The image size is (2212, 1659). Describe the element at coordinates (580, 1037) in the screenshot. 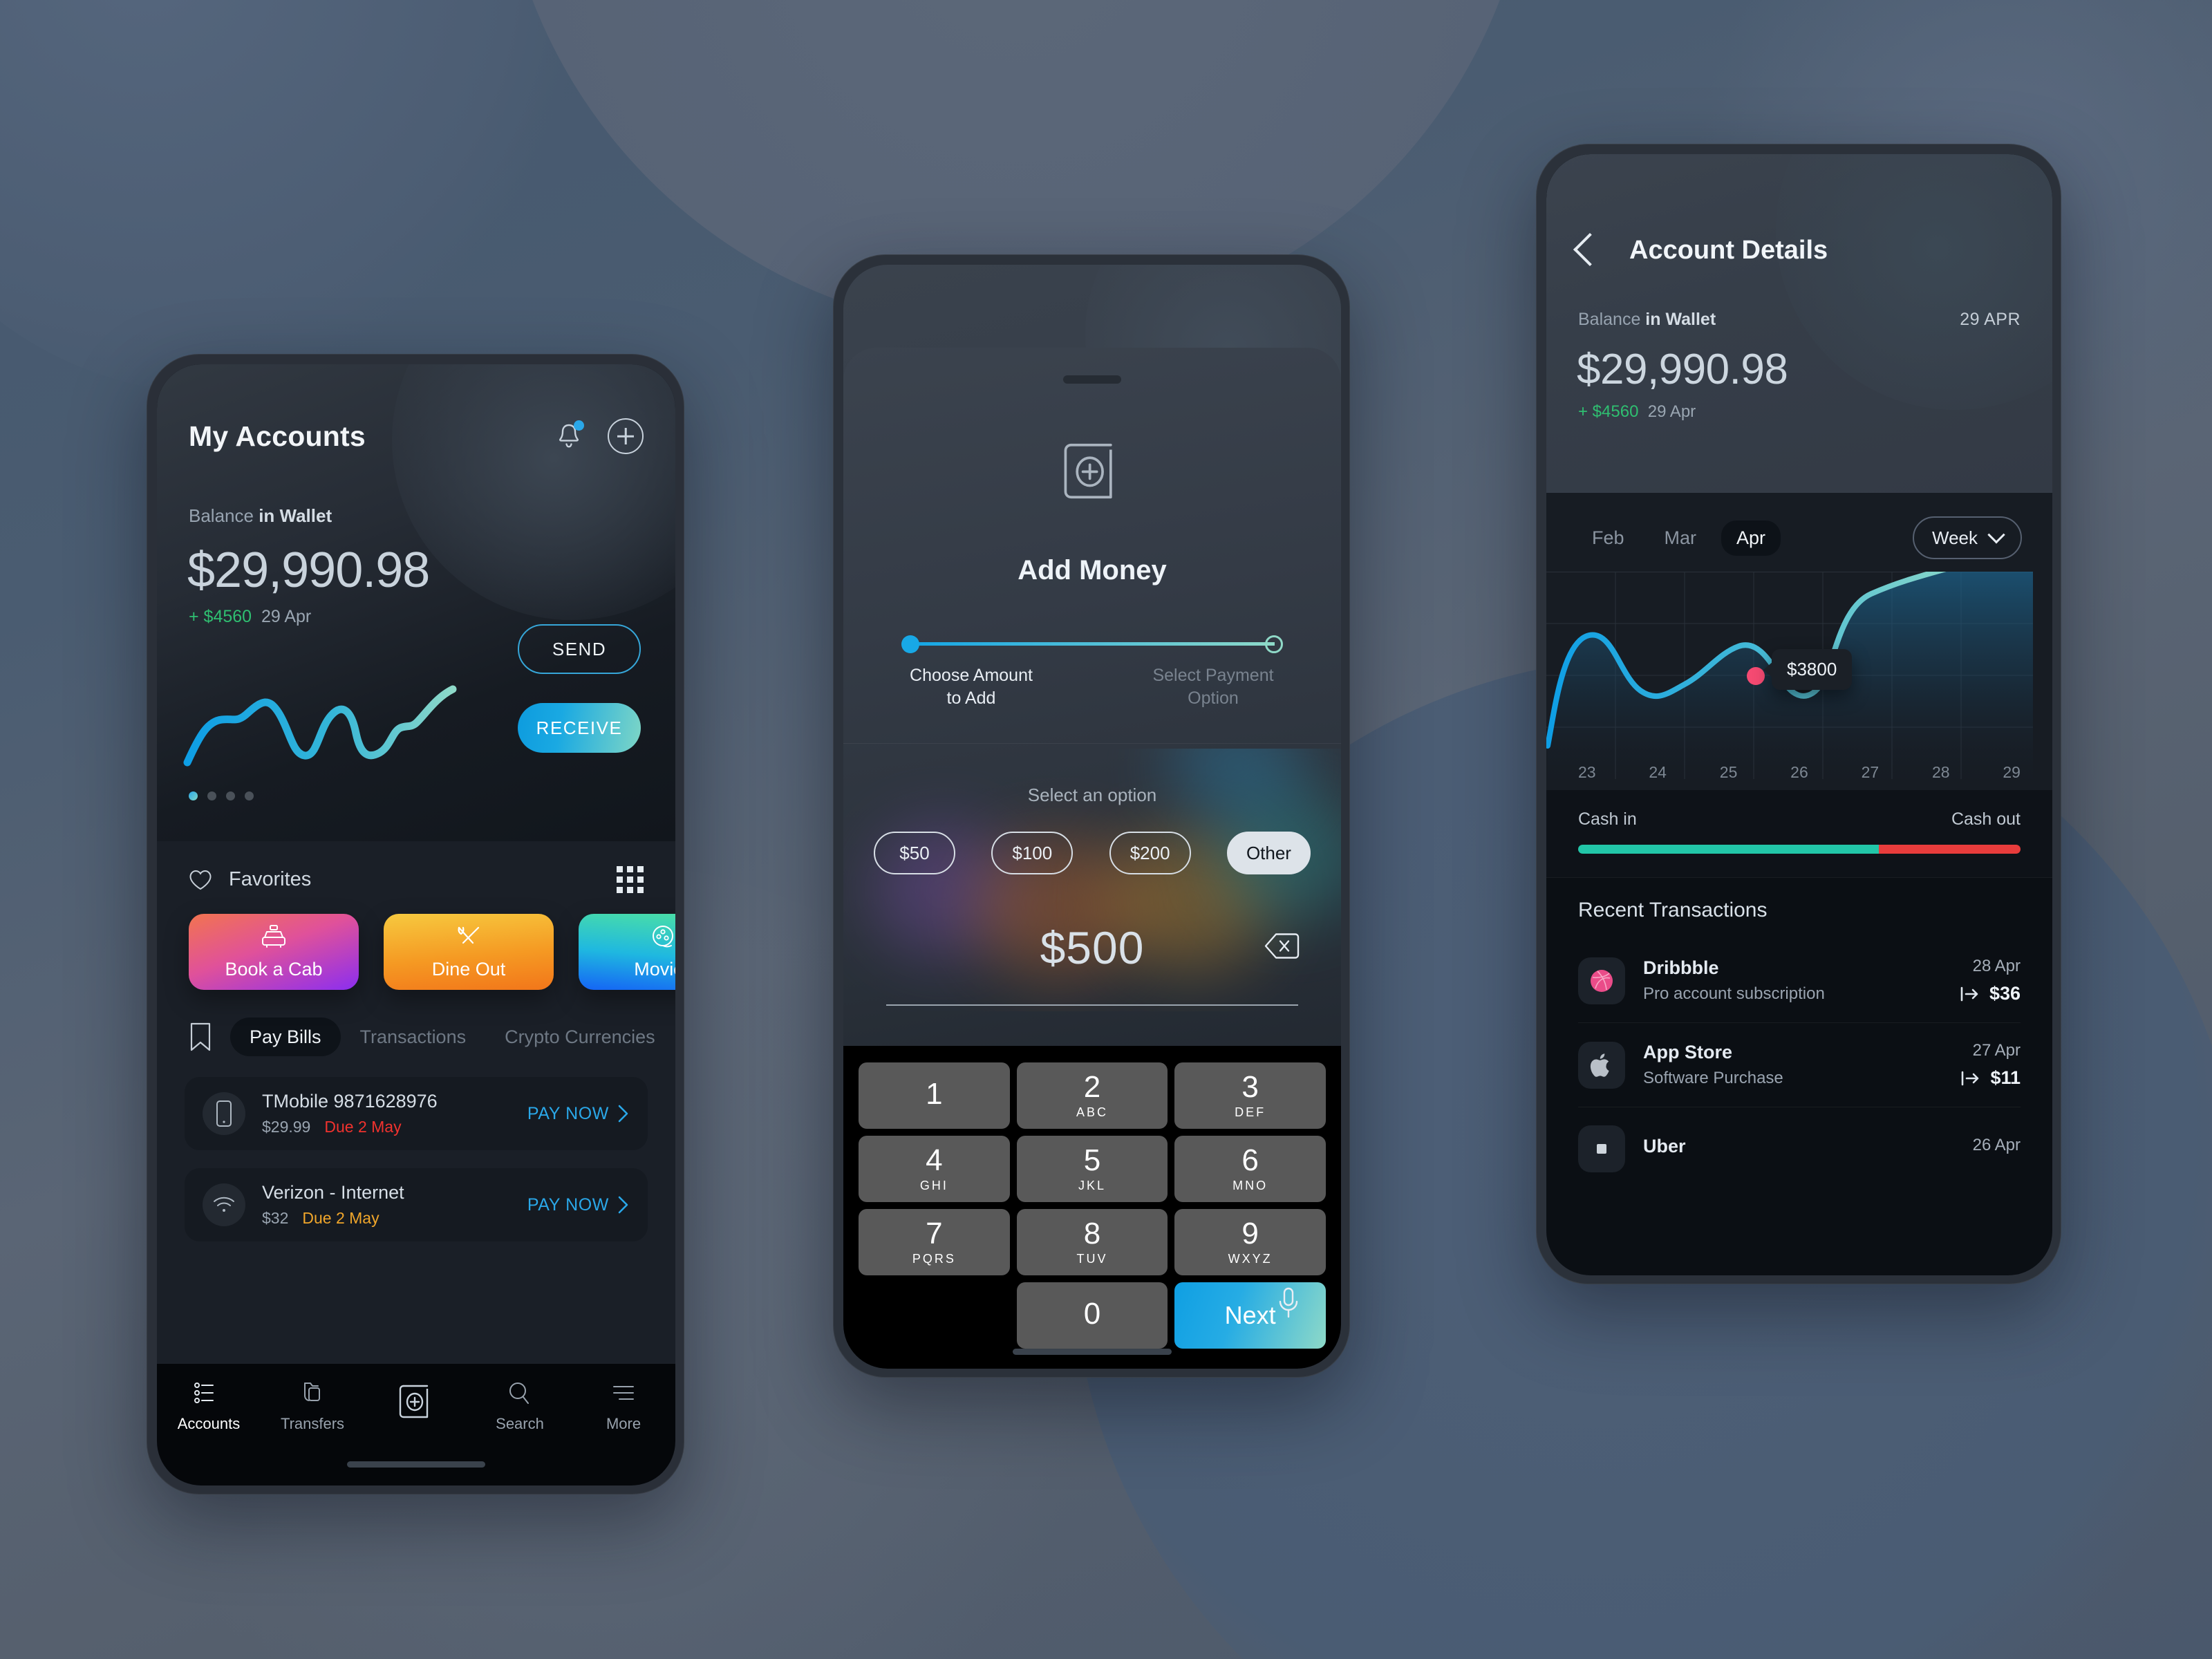

I see `tab-crypto-currencies: Crypto Currencies` at that location.